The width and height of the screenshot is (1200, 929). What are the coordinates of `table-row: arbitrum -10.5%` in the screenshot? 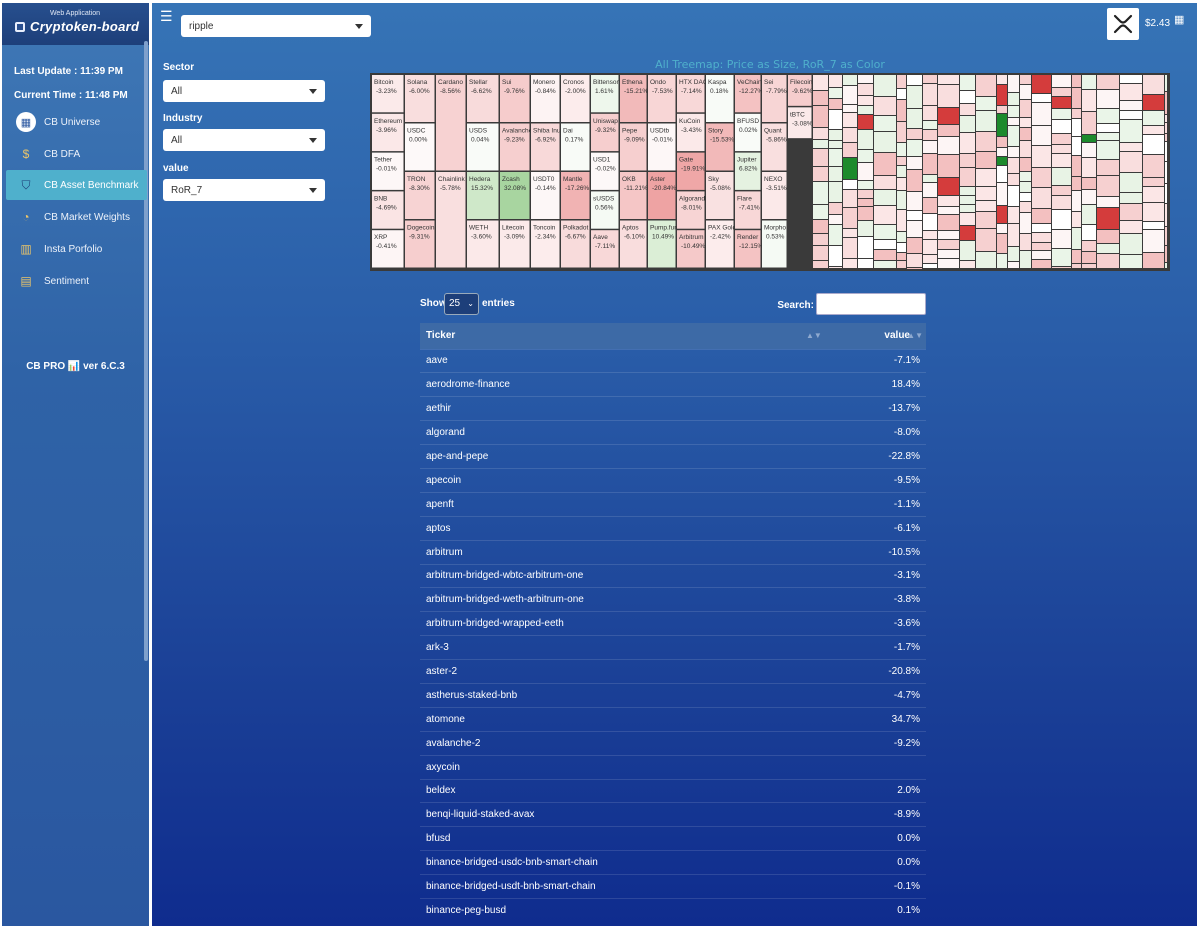 It's located at (673, 552).